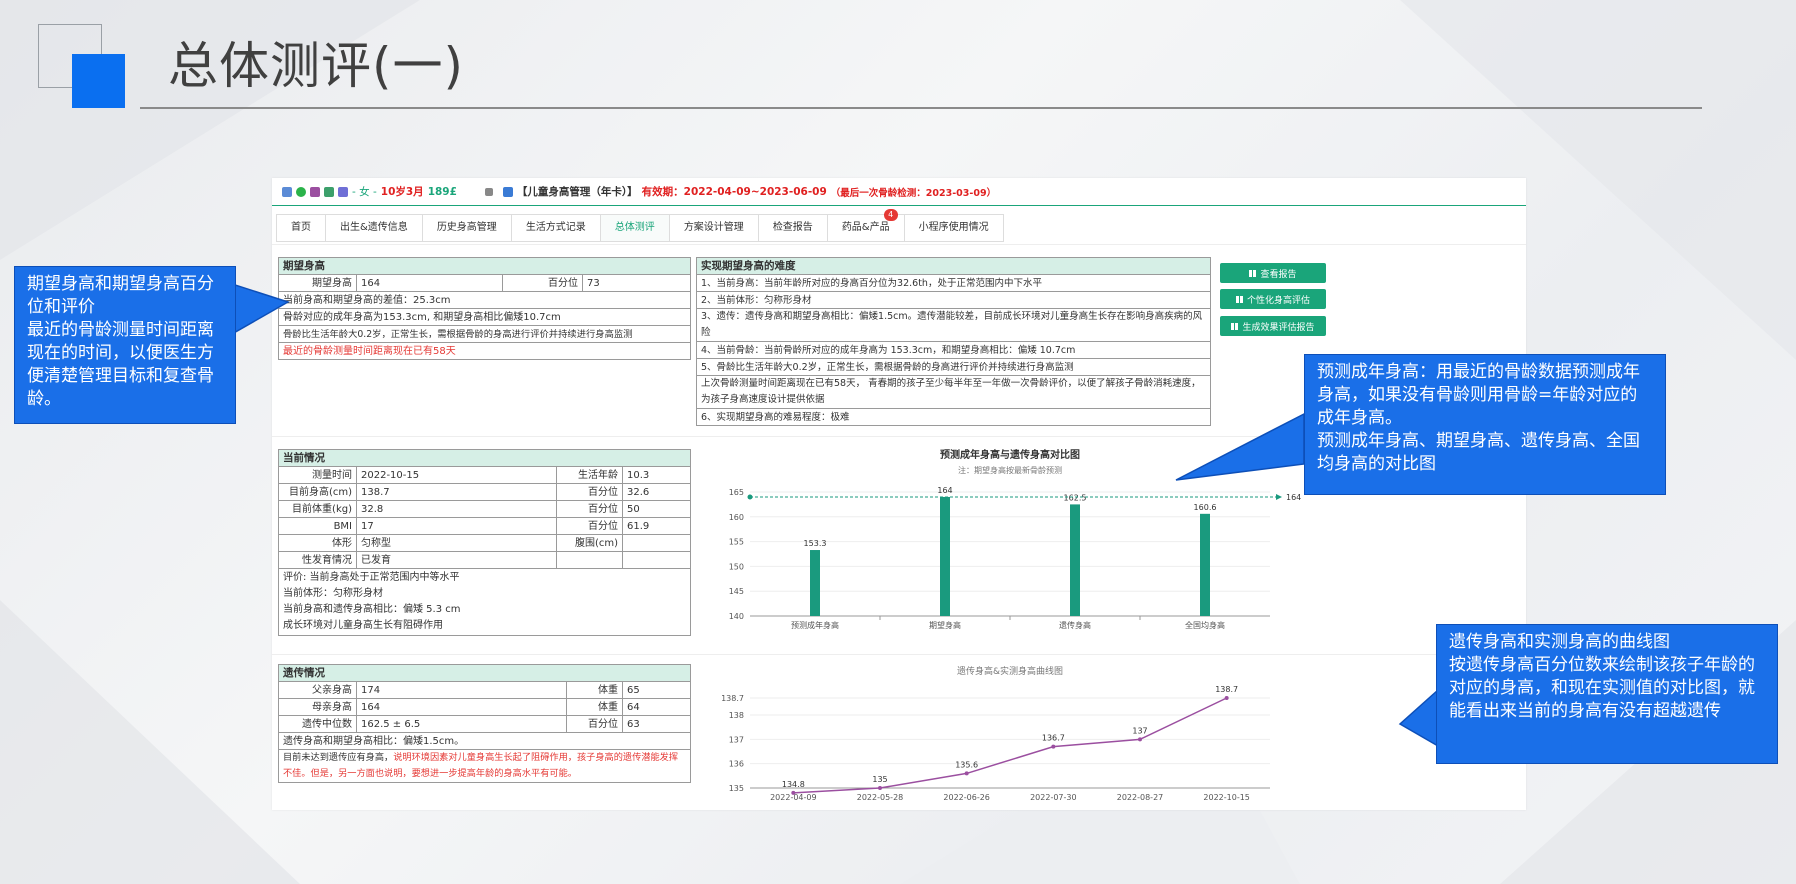 This screenshot has height=884, width=1796. Describe the element at coordinates (589, 475) in the screenshot. I see `current-label: 生活年龄` at that location.